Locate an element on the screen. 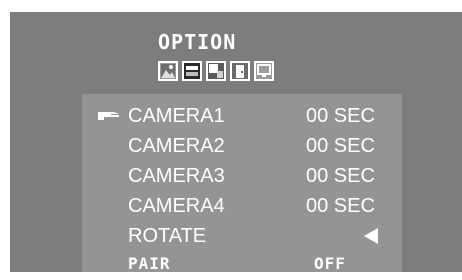 The height and width of the screenshot is (280, 462). menu-item-value: OFF is located at coordinates (330, 263).